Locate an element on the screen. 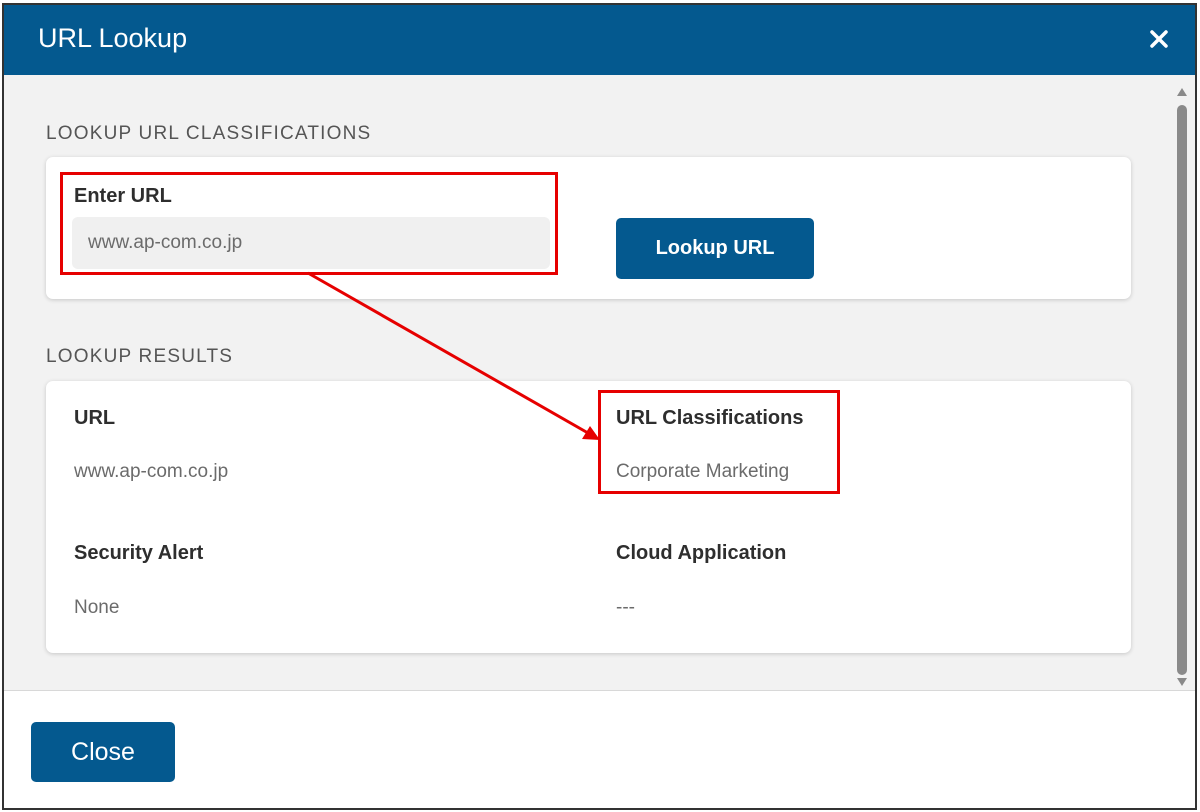 The height and width of the screenshot is (812, 1200). url-classifications-value: Corporate Marketing is located at coordinates (703, 471).